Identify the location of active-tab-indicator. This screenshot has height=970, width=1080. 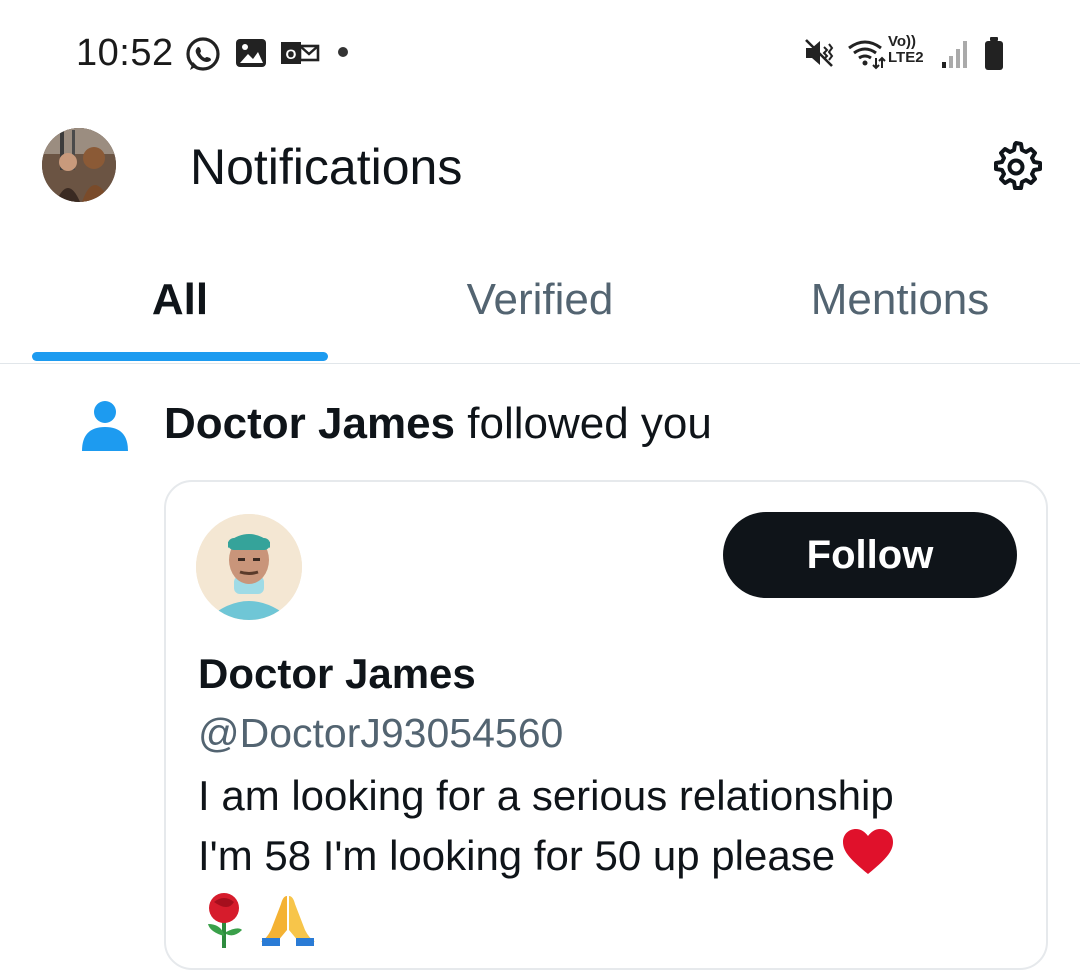
(180, 356).